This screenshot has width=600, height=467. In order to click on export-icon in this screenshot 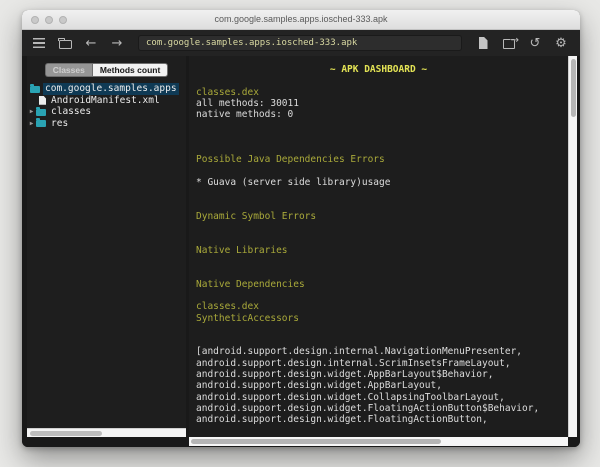, I will do `click(510, 43)`.